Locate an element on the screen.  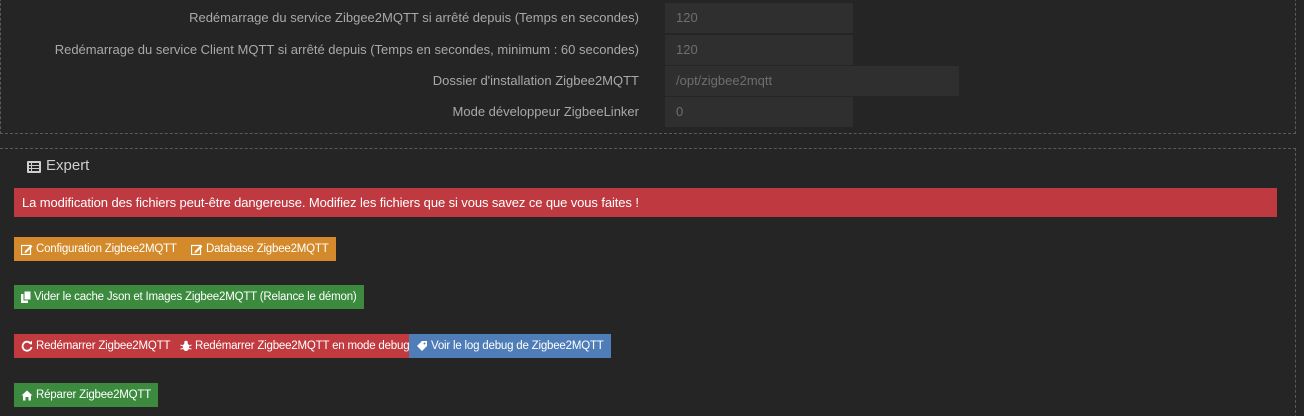
repair-z2m-label: Réparer Zigbee2MQTT is located at coordinates (94, 395).